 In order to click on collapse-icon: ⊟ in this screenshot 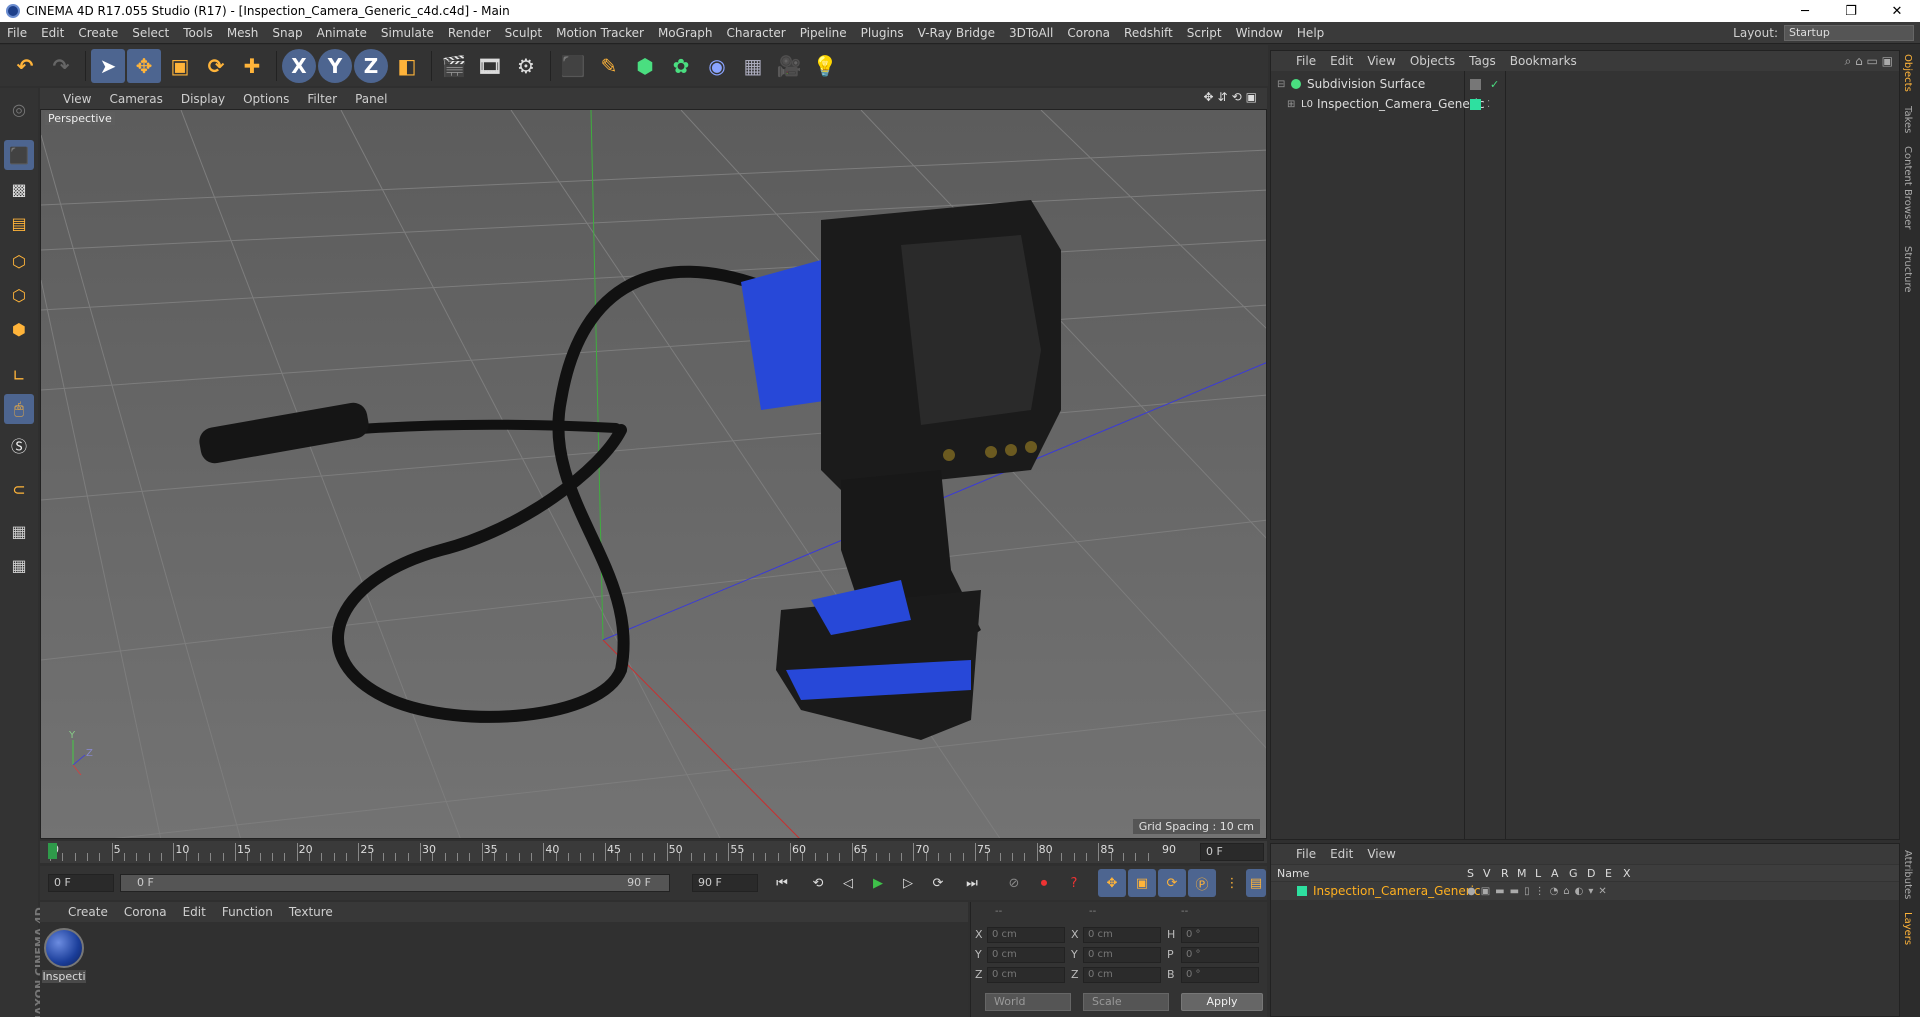, I will do `click(1281, 84)`.